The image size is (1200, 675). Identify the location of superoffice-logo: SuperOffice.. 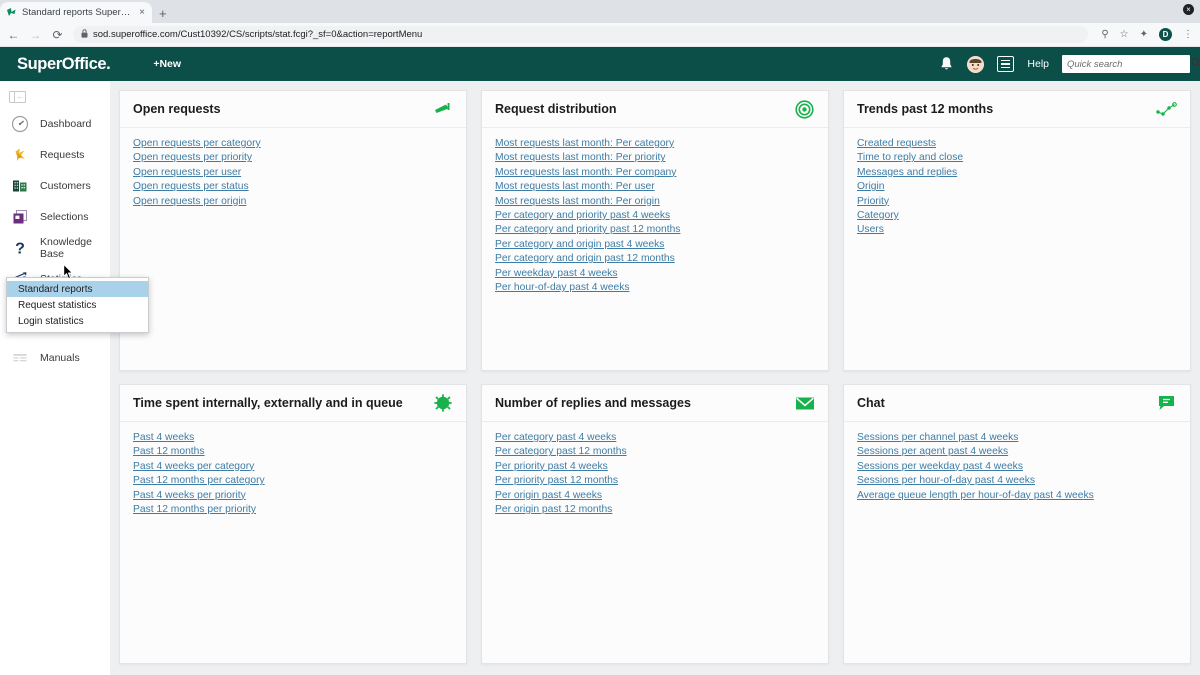
(64, 64).